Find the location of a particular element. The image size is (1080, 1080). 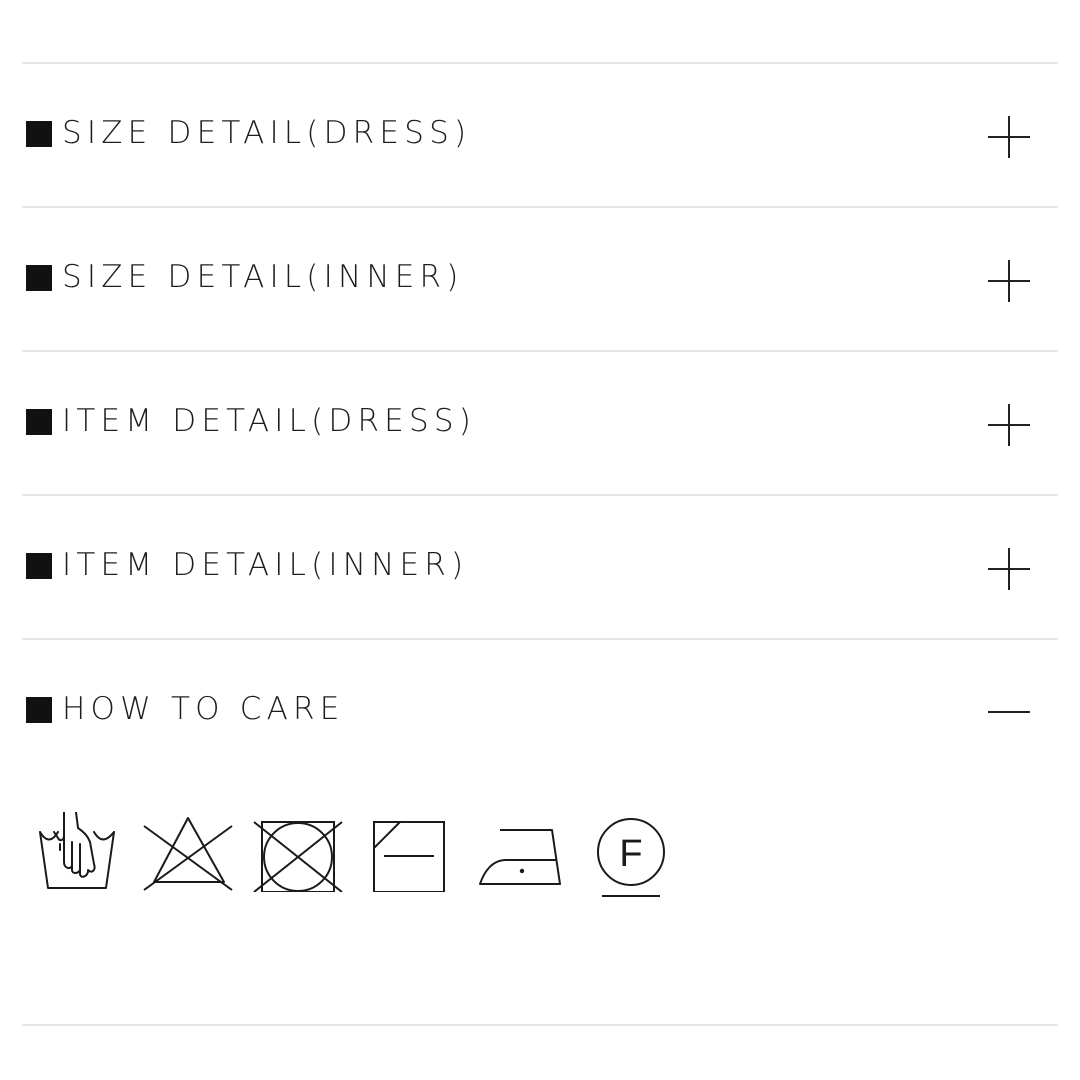

accordion-item-detail-inner: ITEM DETAIL(INNER) is located at coordinates (540, 567).